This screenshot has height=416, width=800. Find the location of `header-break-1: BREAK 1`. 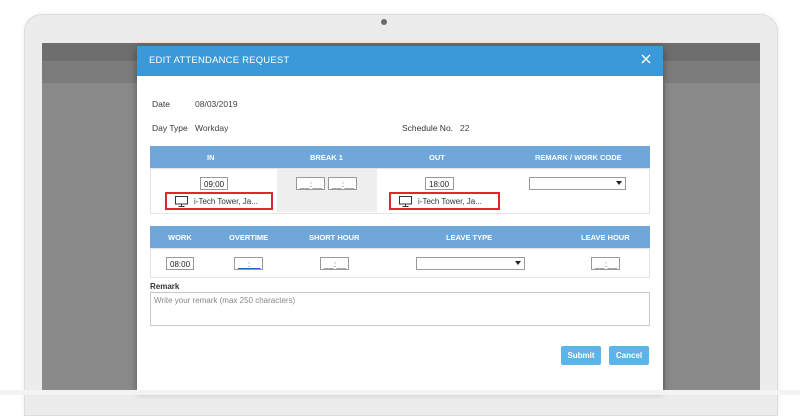

header-break-1: BREAK 1 is located at coordinates (326, 157).